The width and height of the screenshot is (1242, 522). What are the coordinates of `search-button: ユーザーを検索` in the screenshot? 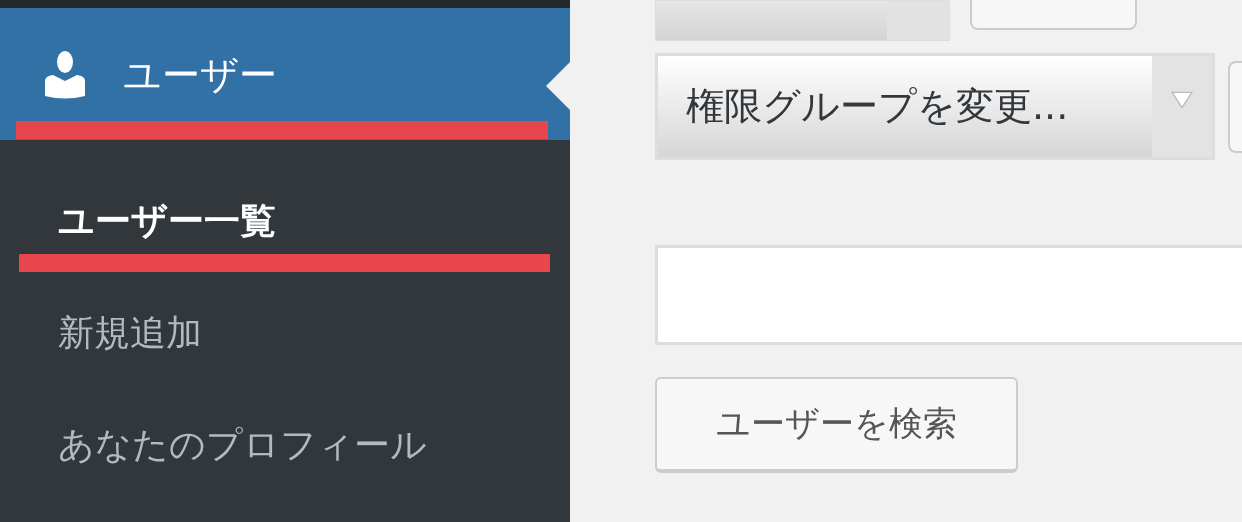 It's located at (836, 425).